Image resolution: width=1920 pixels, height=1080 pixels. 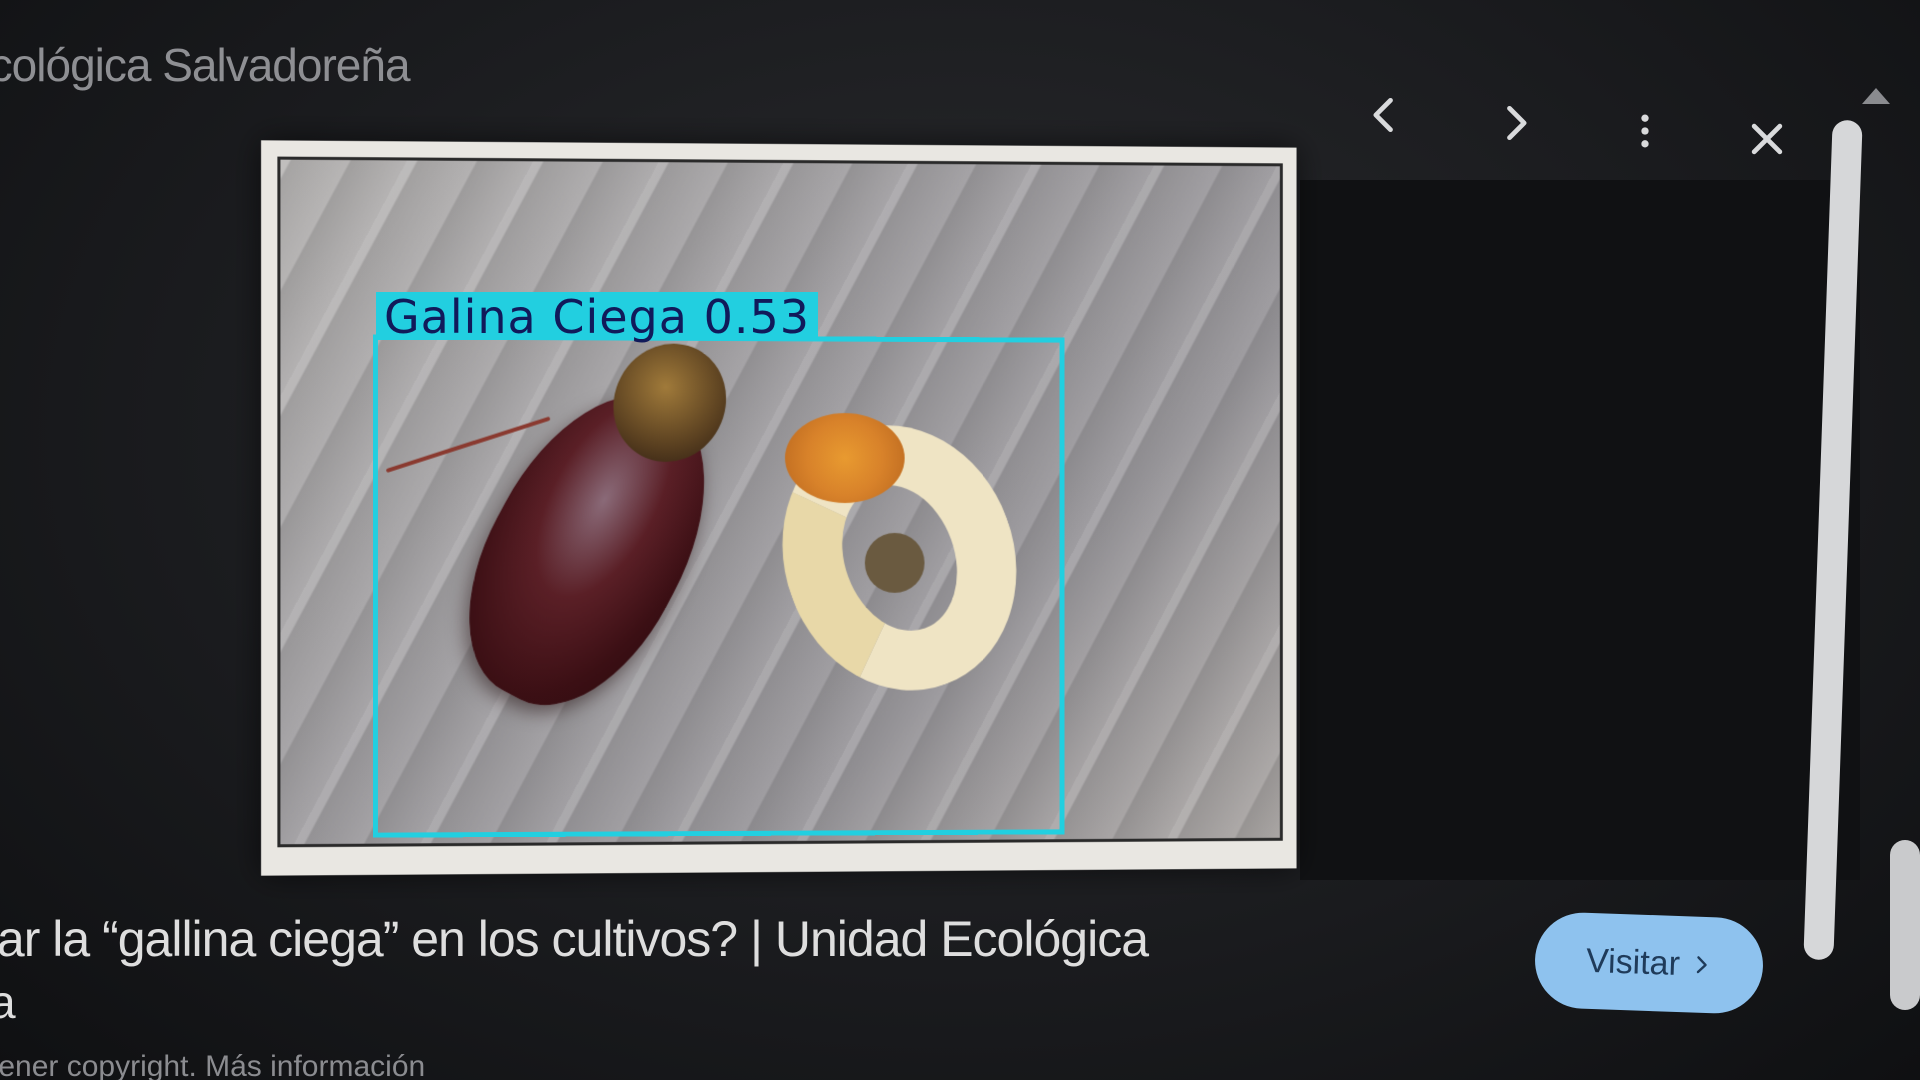 I want to click on next-image-button, so click(x=1515, y=123).